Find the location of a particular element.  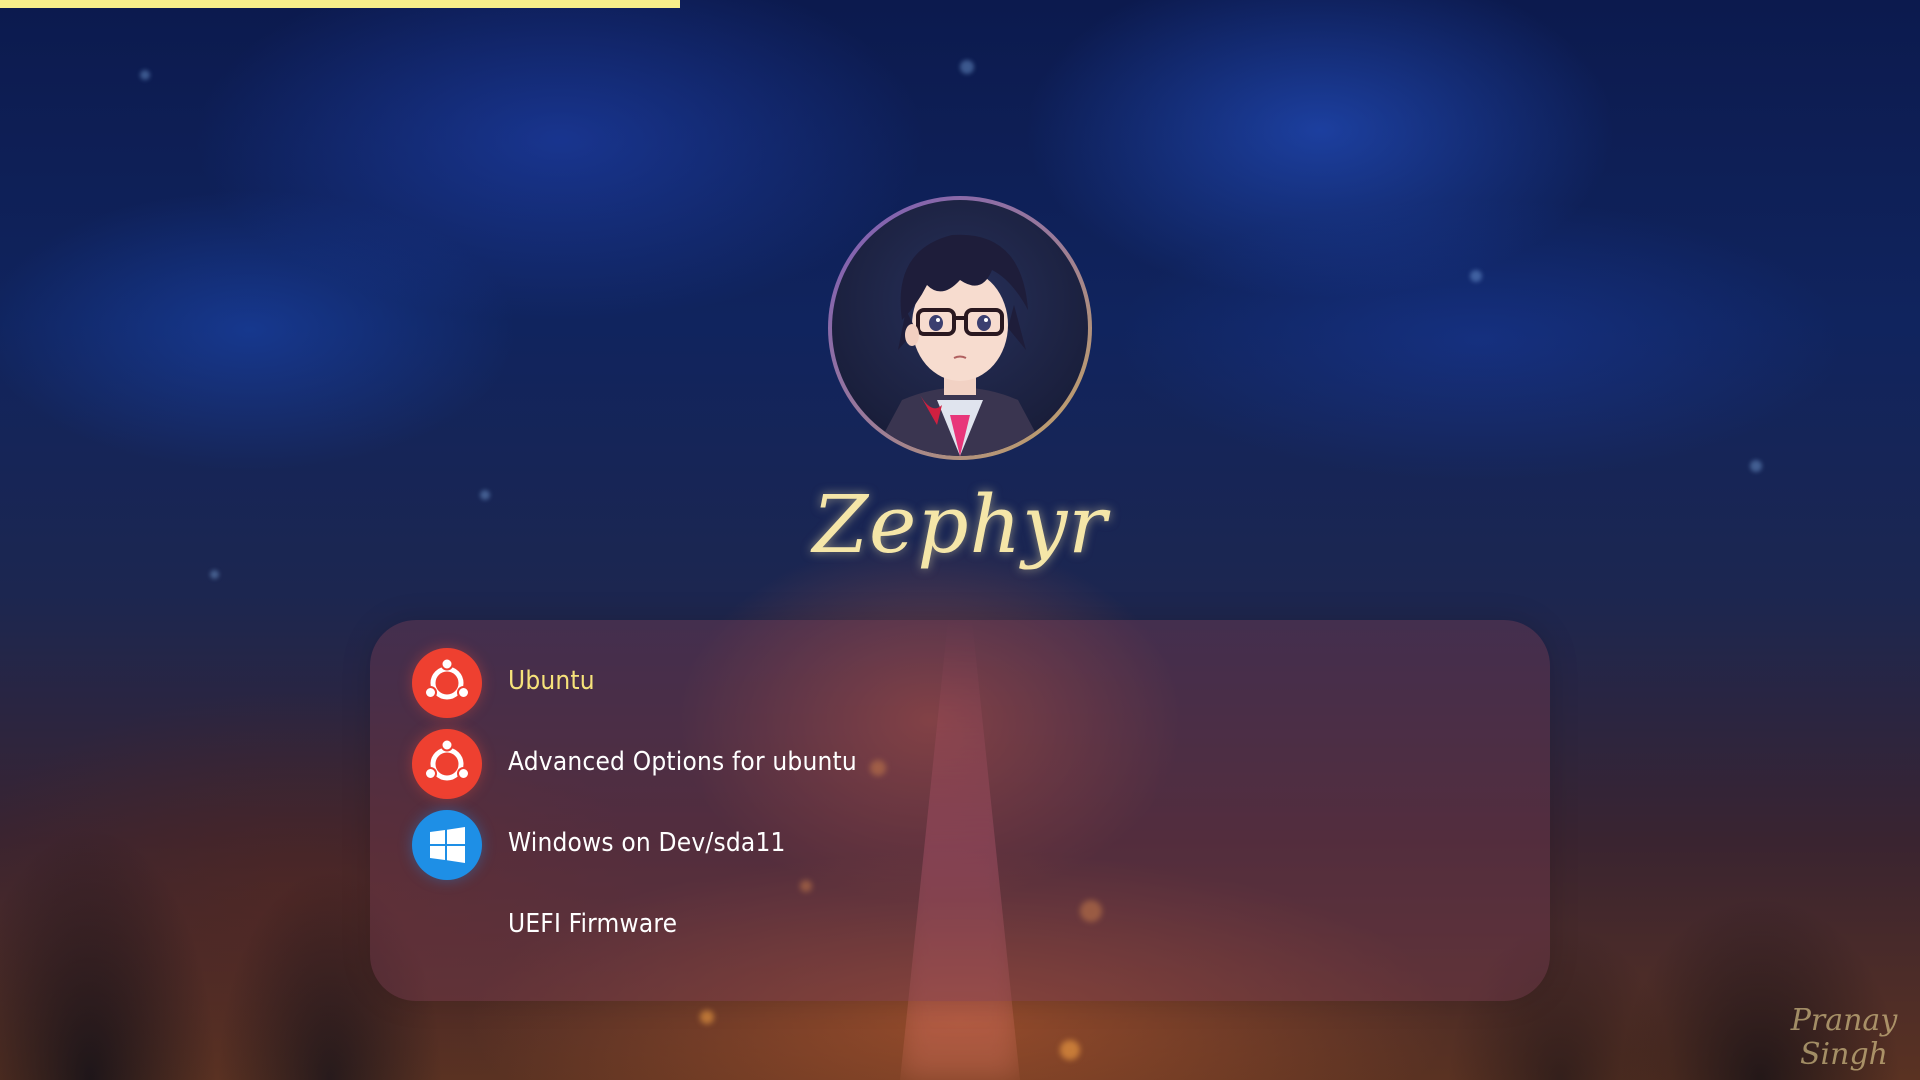

anime-character-portrait is located at coordinates (960, 345).